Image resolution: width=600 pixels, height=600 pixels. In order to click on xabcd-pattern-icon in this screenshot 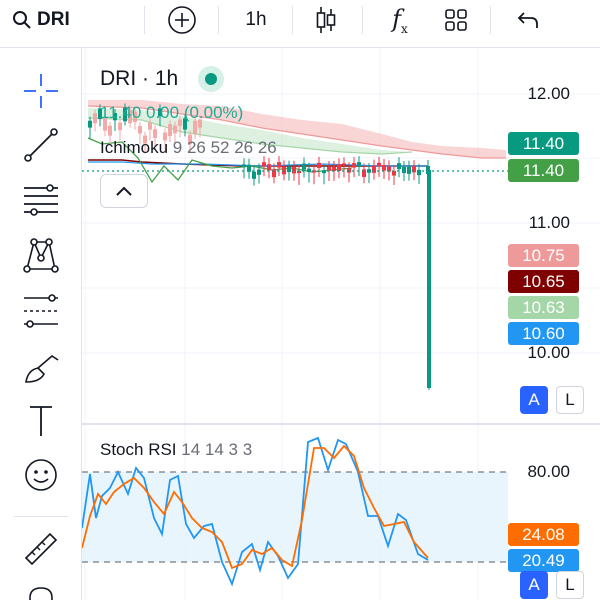, I will do `click(41, 255)`.